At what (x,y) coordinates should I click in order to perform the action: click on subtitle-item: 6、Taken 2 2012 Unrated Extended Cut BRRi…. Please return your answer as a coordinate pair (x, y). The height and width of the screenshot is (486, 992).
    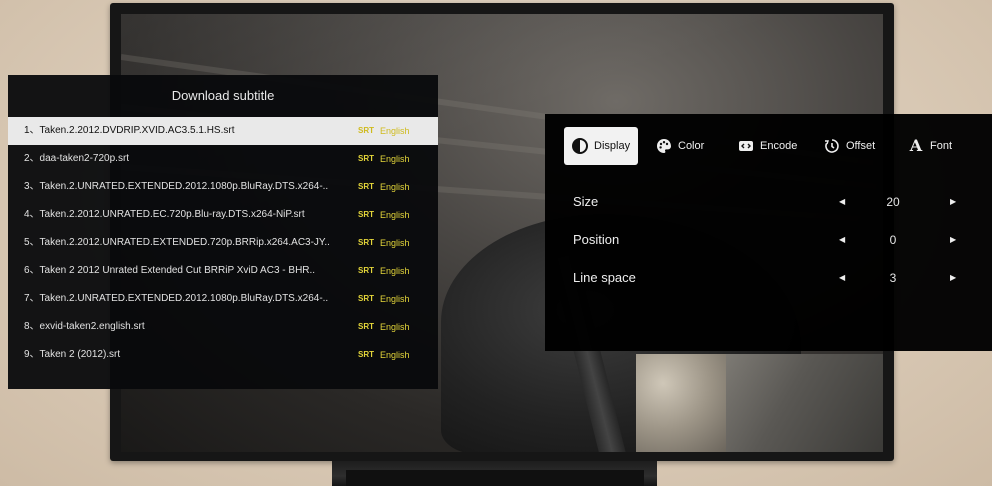
    Looking at the image, I should click on (223, 271).